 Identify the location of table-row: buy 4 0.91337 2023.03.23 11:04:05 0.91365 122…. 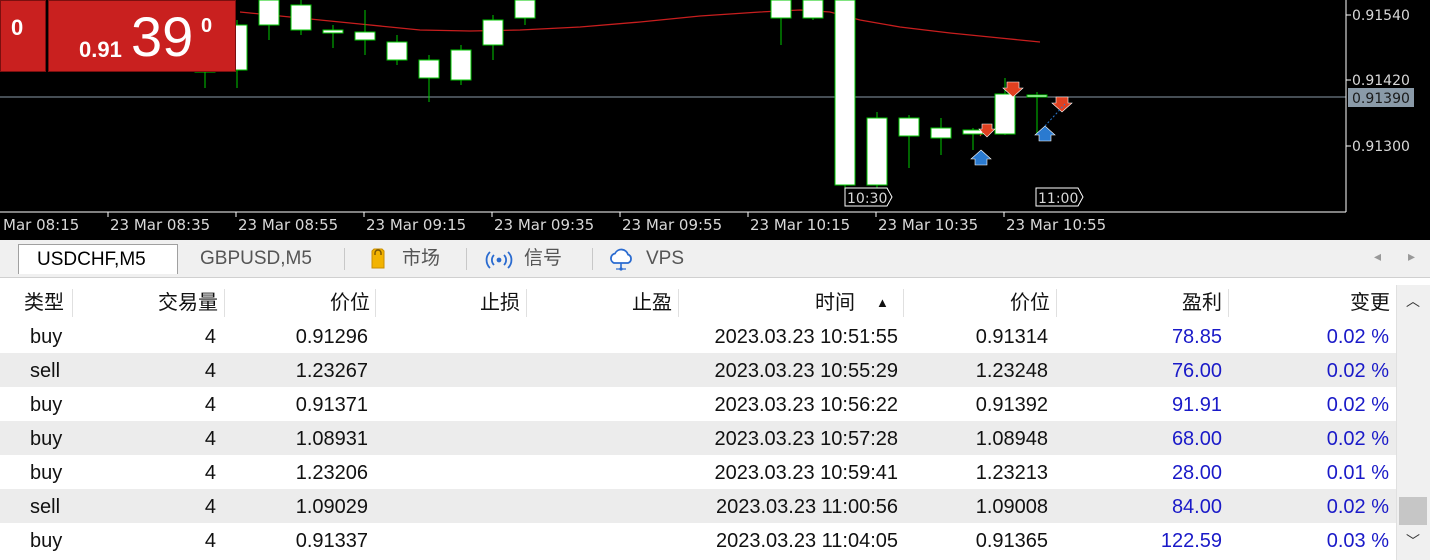
(698, 540).